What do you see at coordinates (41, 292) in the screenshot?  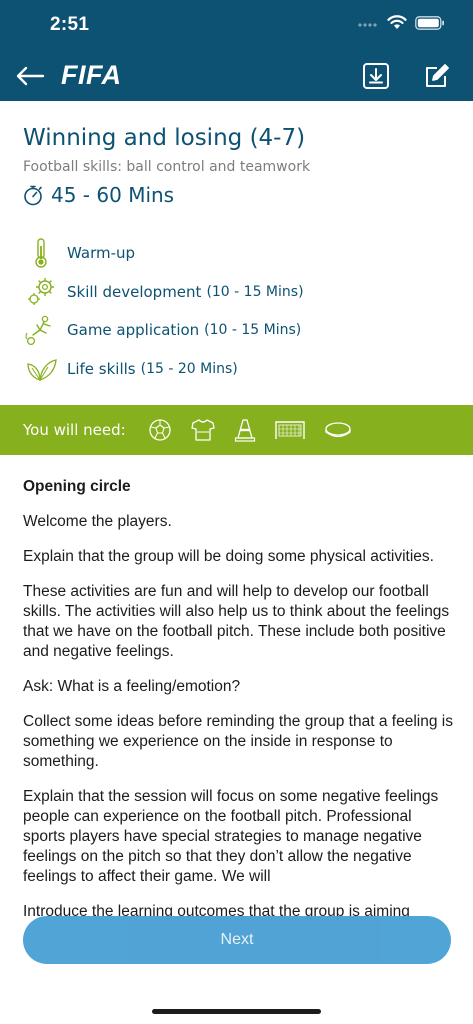 I see `gears-icon` at bounding box center [41, 292].